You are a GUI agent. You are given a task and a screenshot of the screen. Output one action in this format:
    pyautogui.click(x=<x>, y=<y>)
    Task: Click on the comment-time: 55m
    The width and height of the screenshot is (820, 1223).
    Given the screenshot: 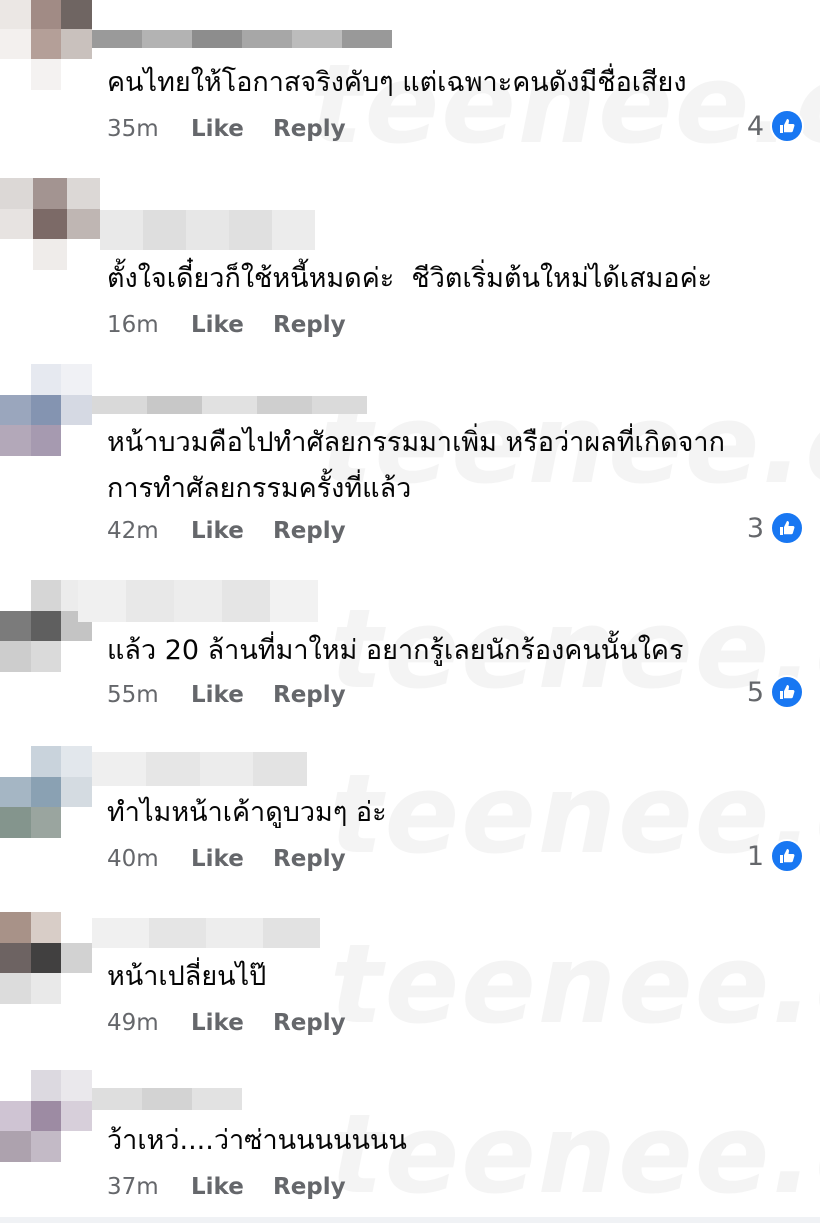 What is the action you would take?
    pyautogui.click(x=149, y=695)
    